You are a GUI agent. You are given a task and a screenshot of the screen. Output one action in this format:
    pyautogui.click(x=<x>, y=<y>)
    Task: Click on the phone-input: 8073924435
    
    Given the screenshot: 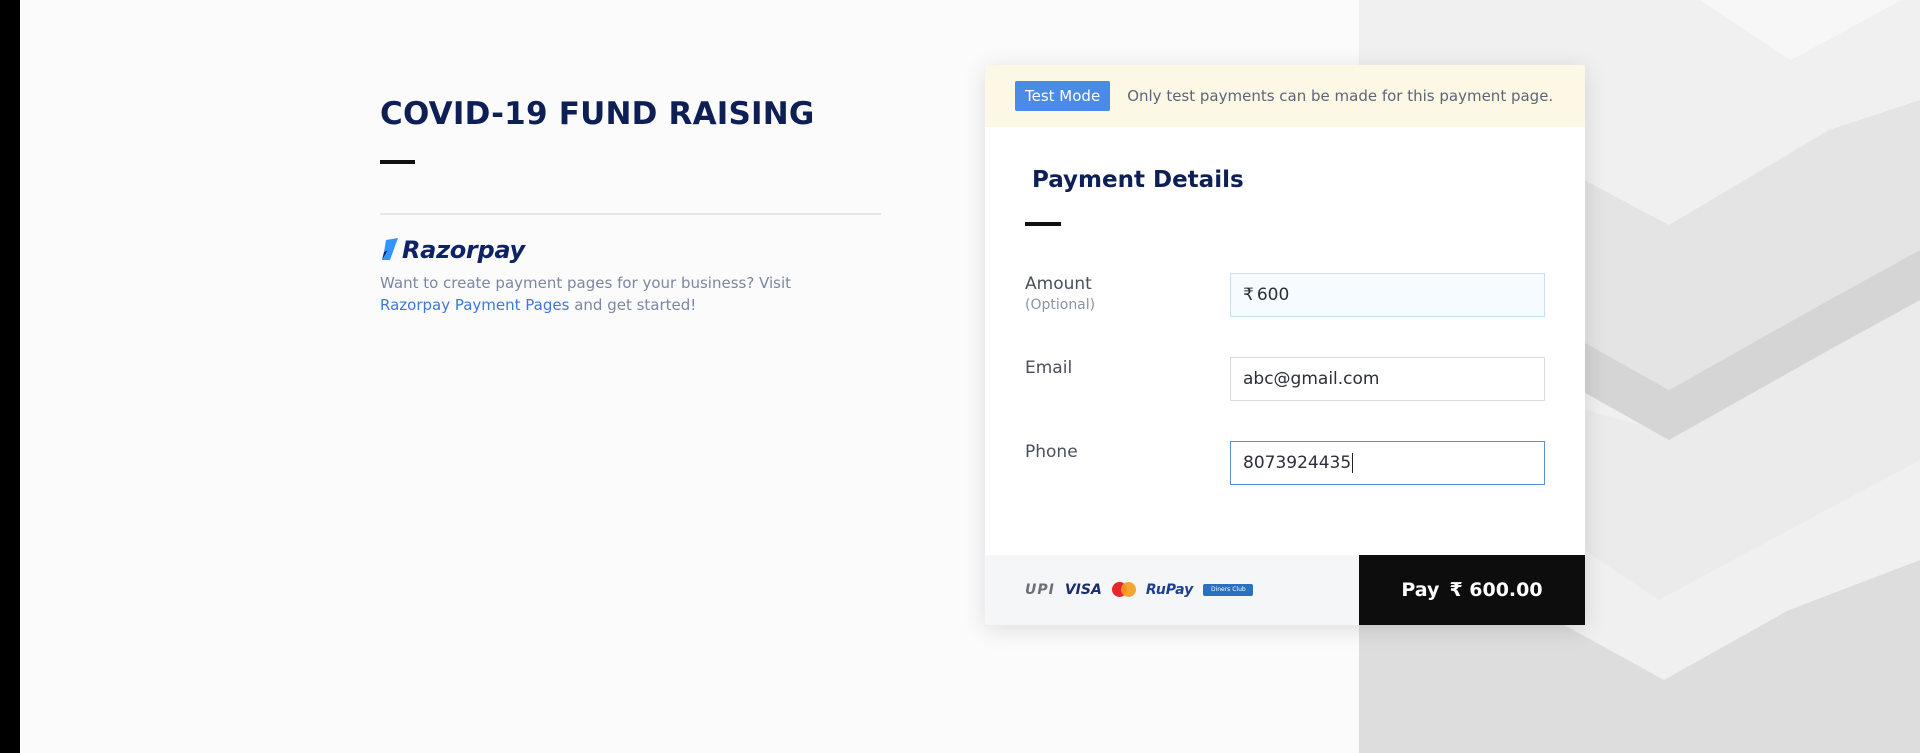 What is the action you would take?
    pyautogui.click(x=1387, y=463)
    